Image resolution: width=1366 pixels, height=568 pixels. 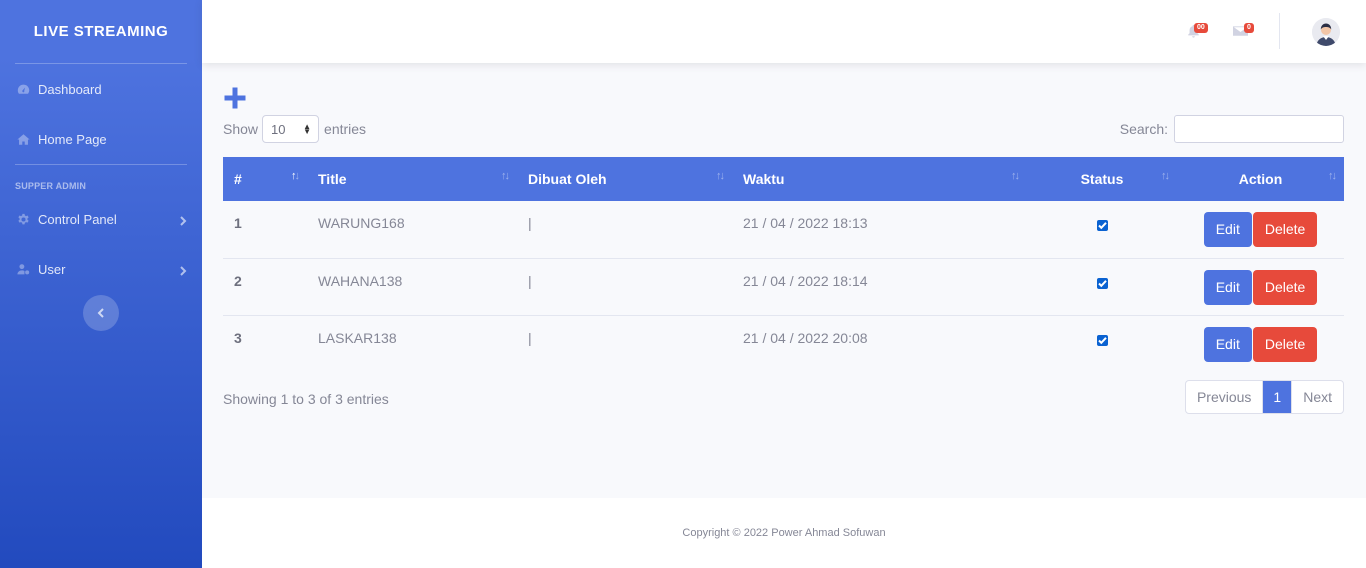 What do you see at coordinates (306, 399) in the screenshot?
I see `table-info: Showing 1 to 3 of 3 entries` at bounding box center [306, 399].